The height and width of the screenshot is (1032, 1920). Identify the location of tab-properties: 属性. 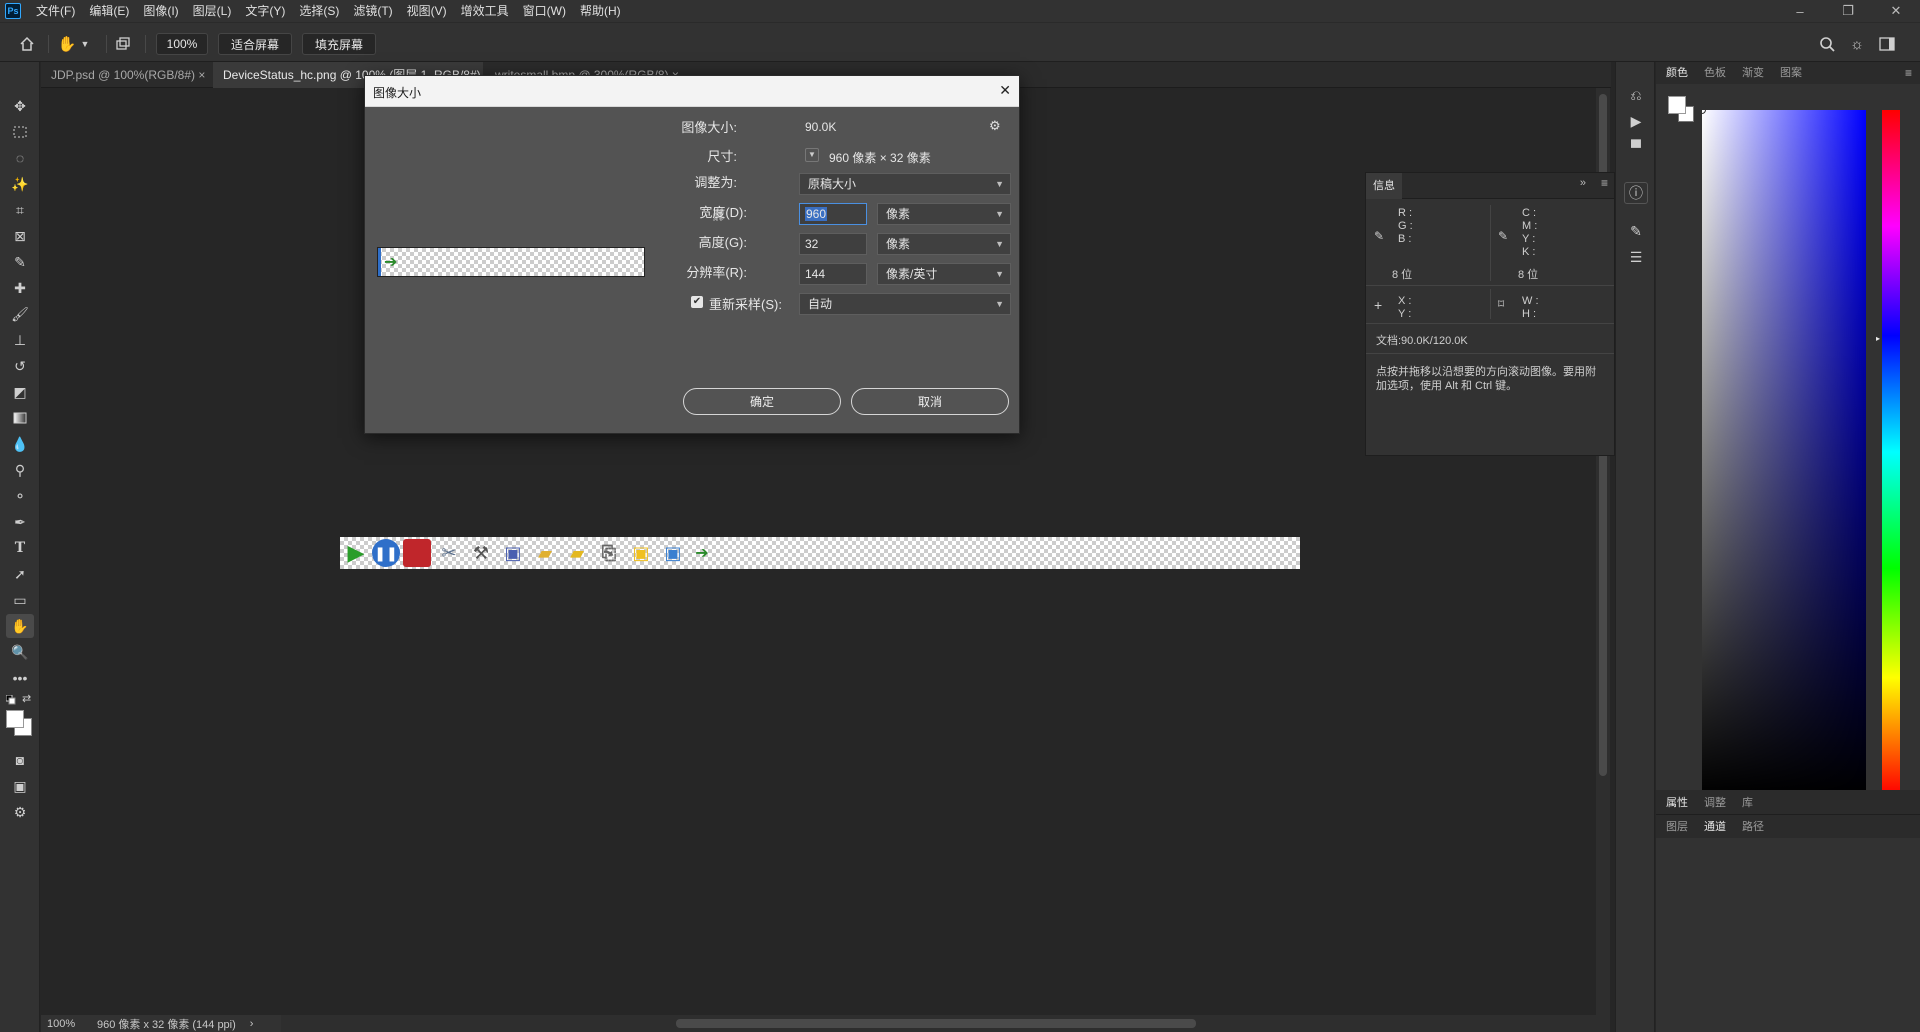
(1677, 803).